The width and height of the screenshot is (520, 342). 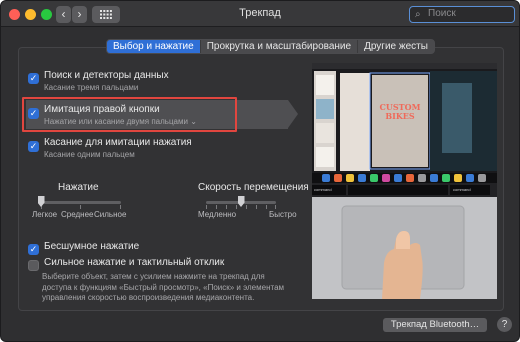 I want to click on selected-option-arrow, so click(x=293, y=114).